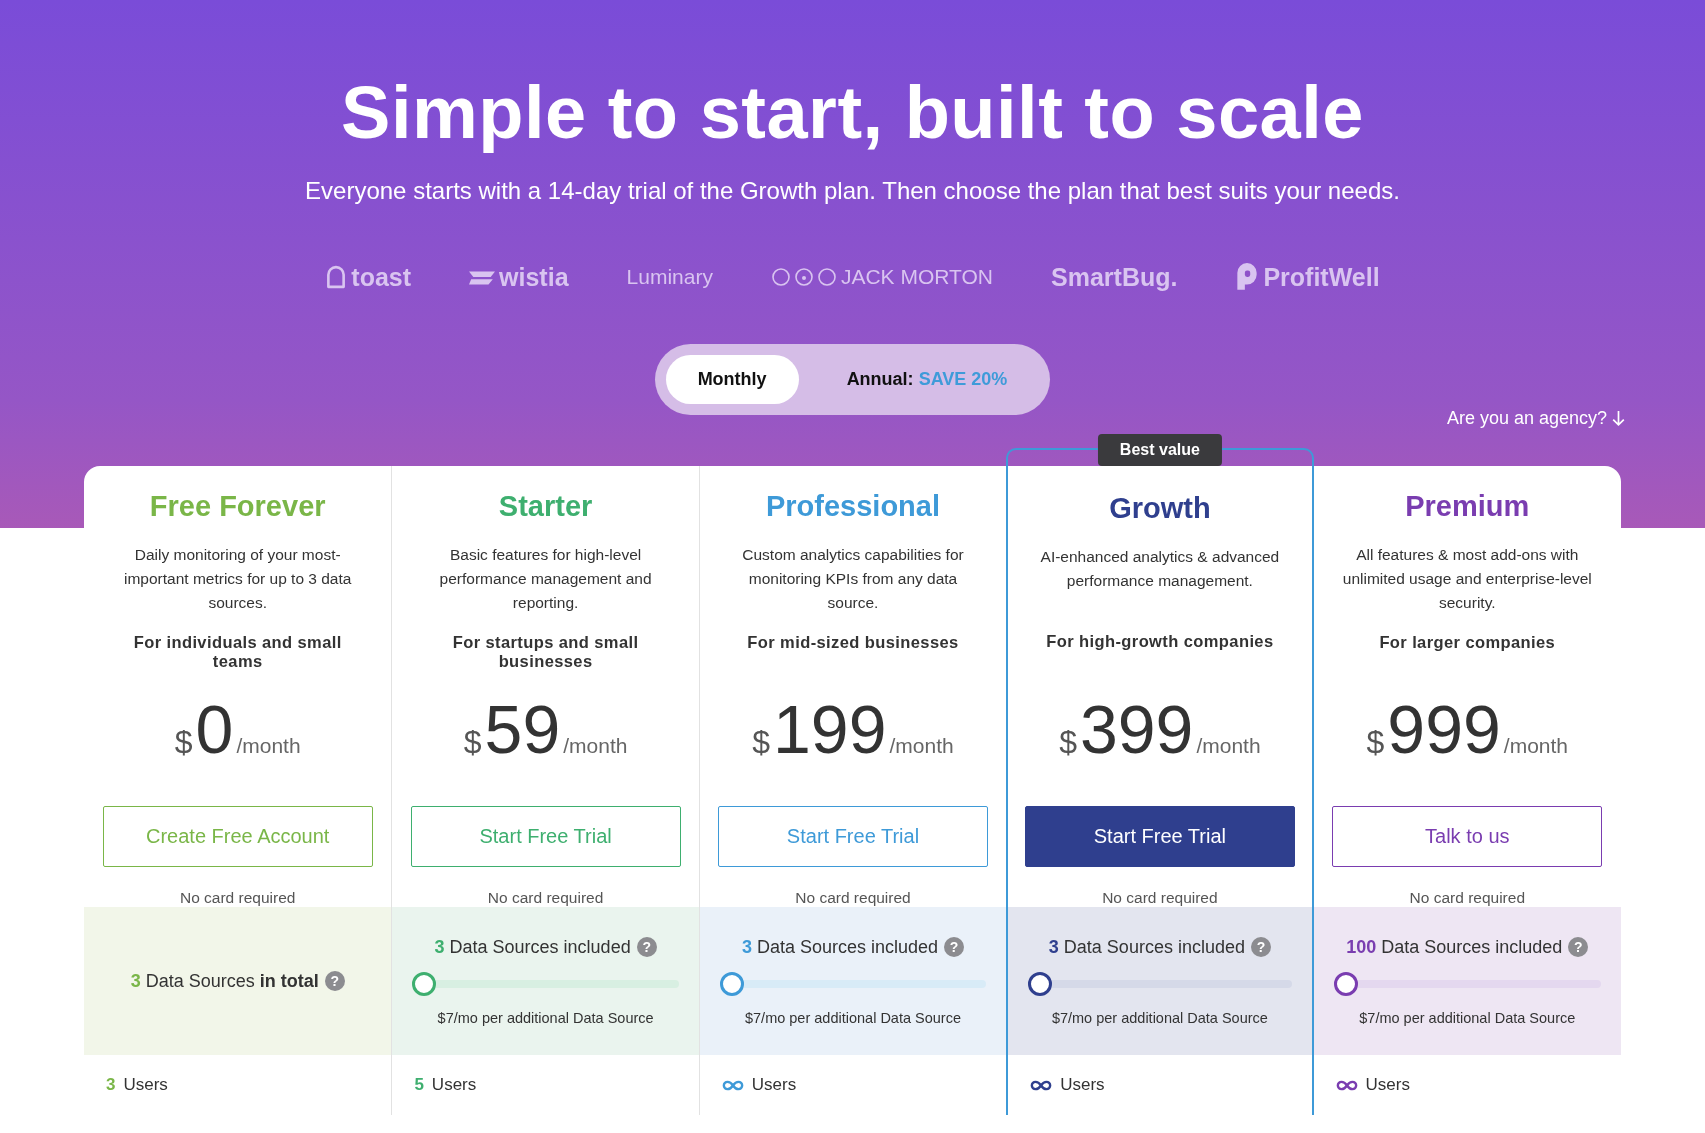  Describe the element at coordinates (224, 981) in the screenshot. I see `data-sources-text: 3 Data Sources in total` at that location.